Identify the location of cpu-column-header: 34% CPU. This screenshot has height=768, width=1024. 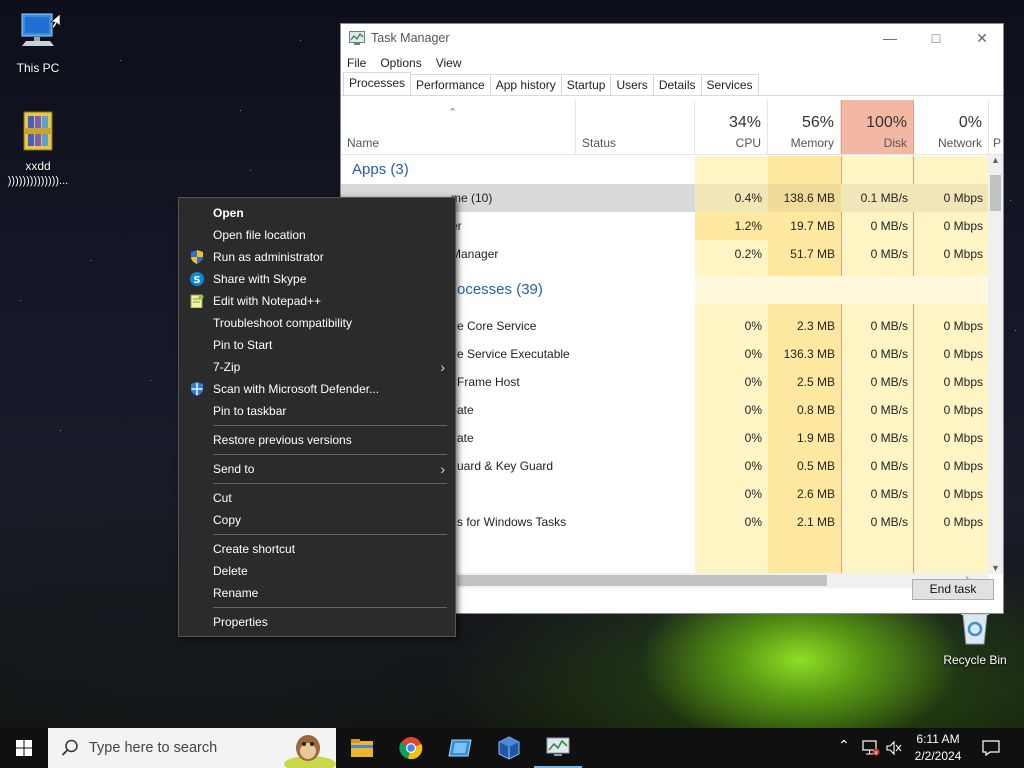
(731, 127).